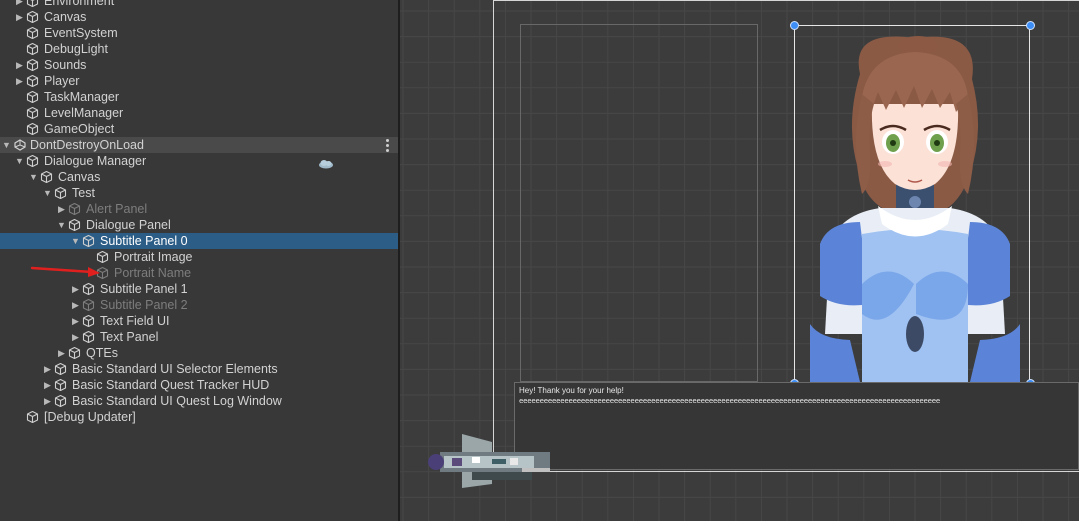 The height and width of the screenshot is (521, 1079). What do you see at coordinates (199, 353) in the screenshot?
I see `hierarchy-item-qtes: ▶ QTEs` at bounding box center [199, 353].